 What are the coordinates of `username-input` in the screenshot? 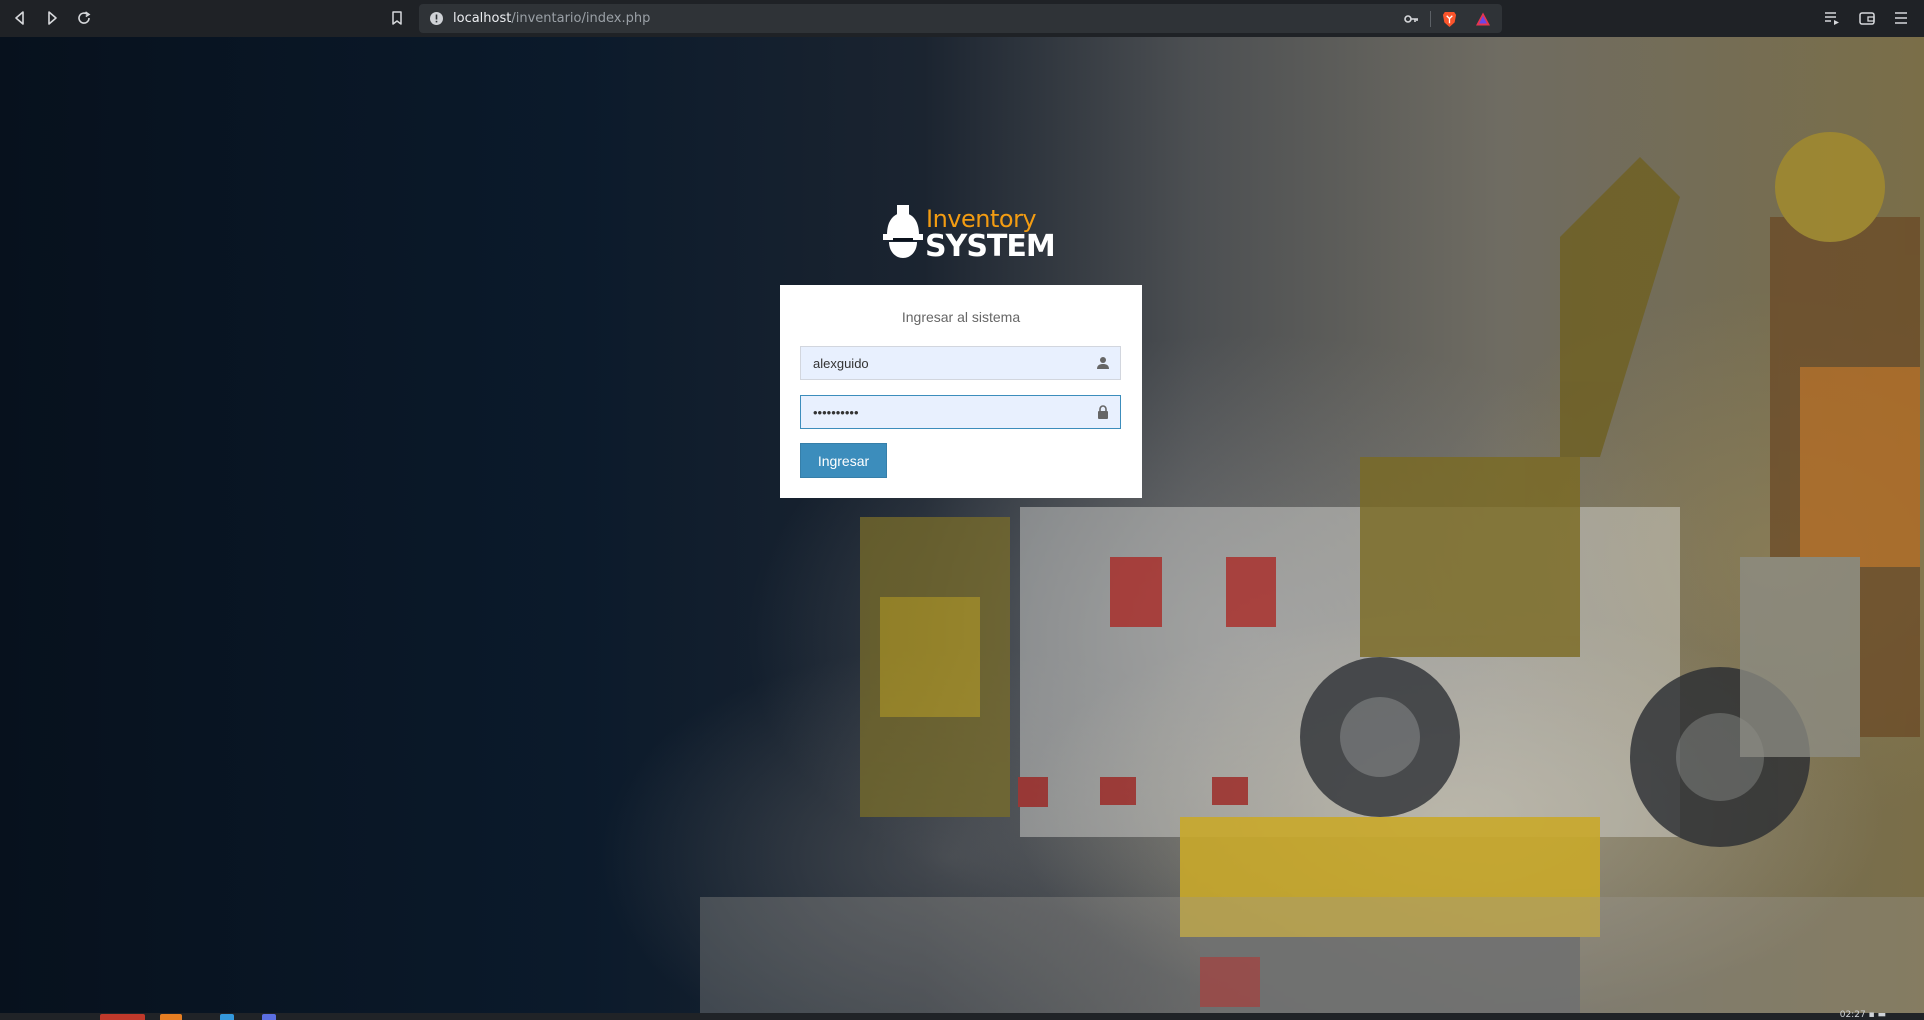 It's located at (960, 363).